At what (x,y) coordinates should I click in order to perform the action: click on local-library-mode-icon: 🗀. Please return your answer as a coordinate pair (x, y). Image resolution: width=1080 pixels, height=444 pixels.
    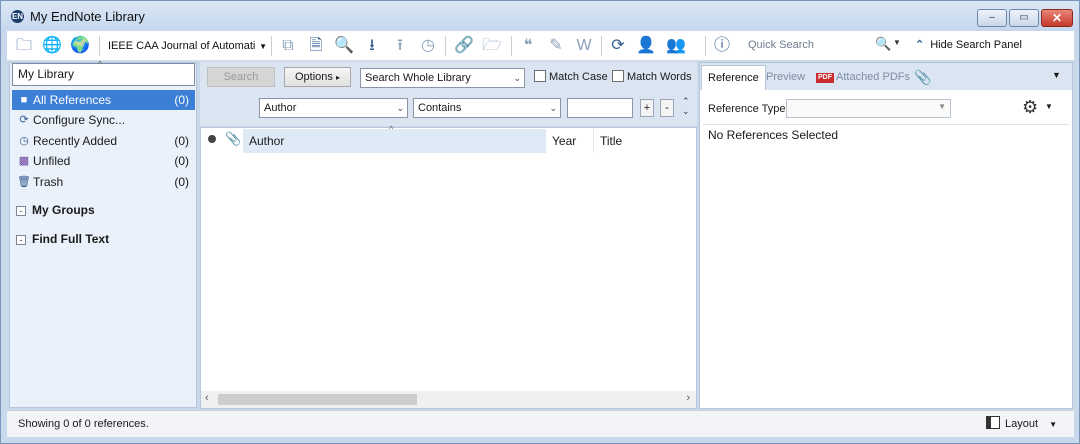
    Looking at the image, I should click on (24, 46).